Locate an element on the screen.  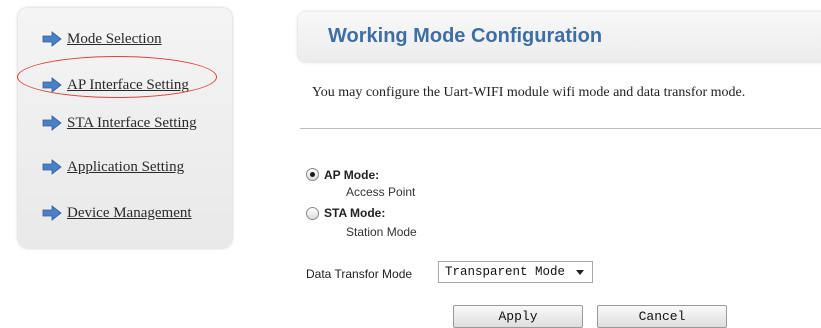
select-value: Transparent Mode is located at coordinates (505, 272).